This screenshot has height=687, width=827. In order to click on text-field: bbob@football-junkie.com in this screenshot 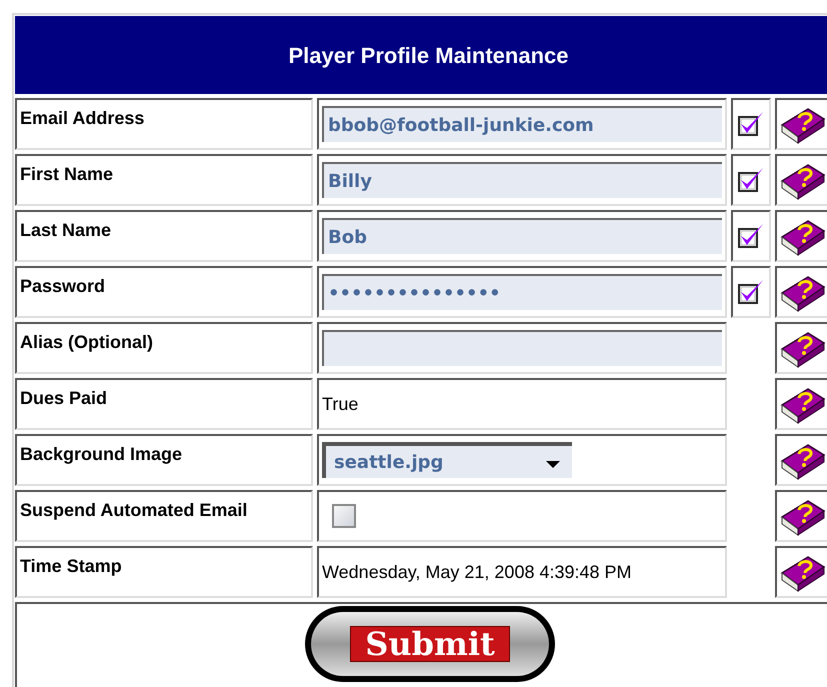, I will do `click(522, 124)`.